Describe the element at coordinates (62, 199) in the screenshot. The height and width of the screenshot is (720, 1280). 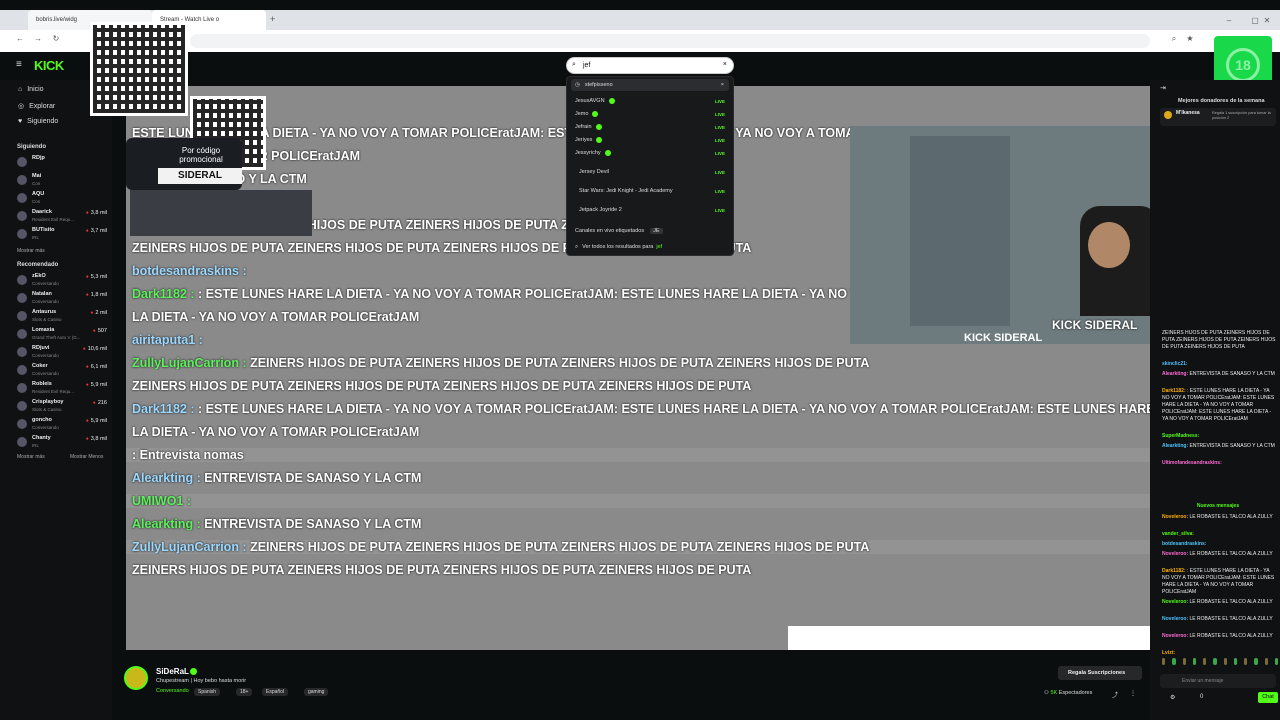
I see `sidebar-channel: AQU Con` at that location.